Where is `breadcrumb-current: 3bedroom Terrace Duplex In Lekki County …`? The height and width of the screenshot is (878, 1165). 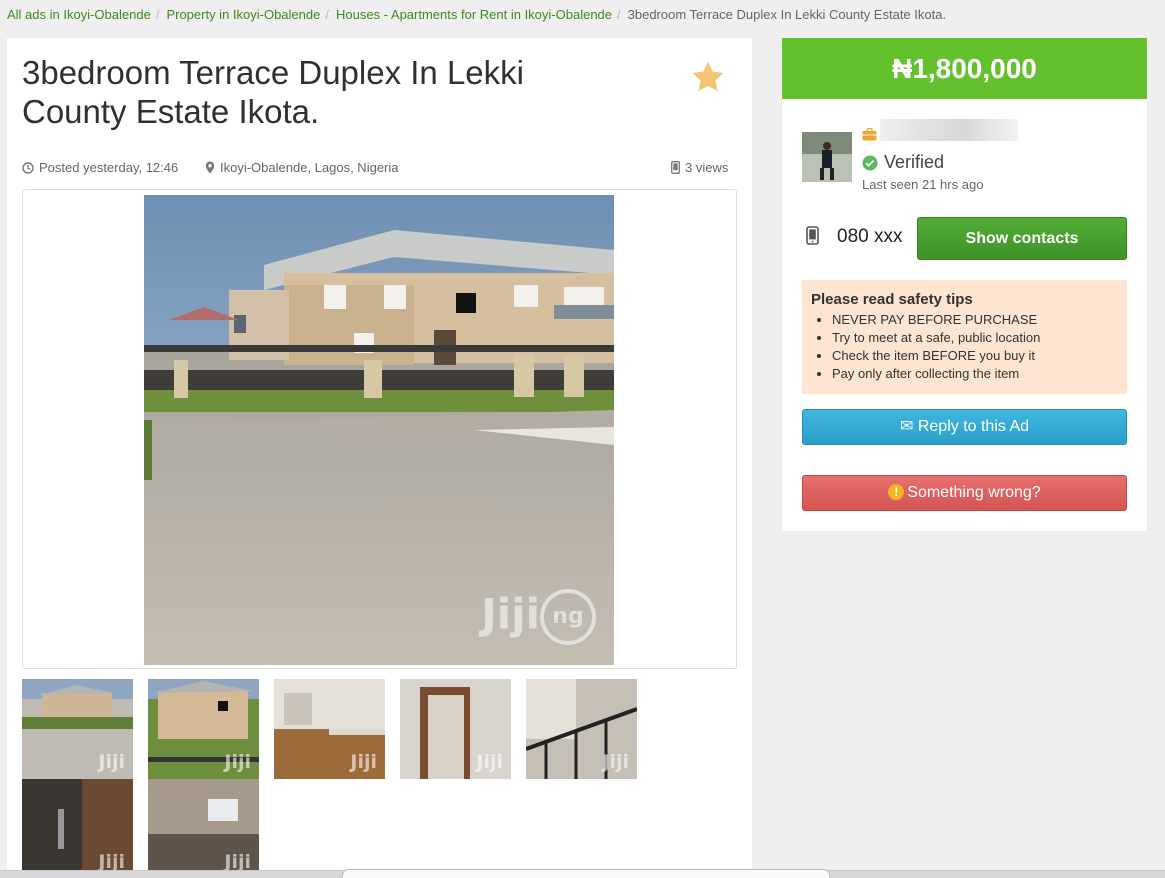 breadcrumb-current: 3bedroom Terrace Duplex In Lekki County … is located at coordinates (787, 14).